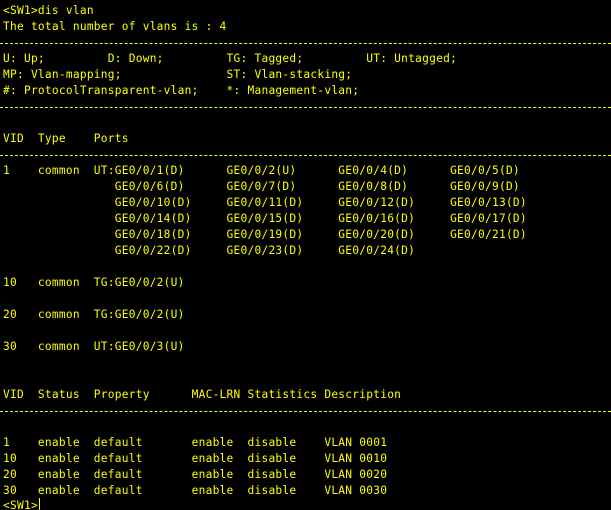  Describe the element at coordinates (94, 282) in the screenshot. I see `ports-row: 10 common TG:GE0/0/2(U)` at that location.